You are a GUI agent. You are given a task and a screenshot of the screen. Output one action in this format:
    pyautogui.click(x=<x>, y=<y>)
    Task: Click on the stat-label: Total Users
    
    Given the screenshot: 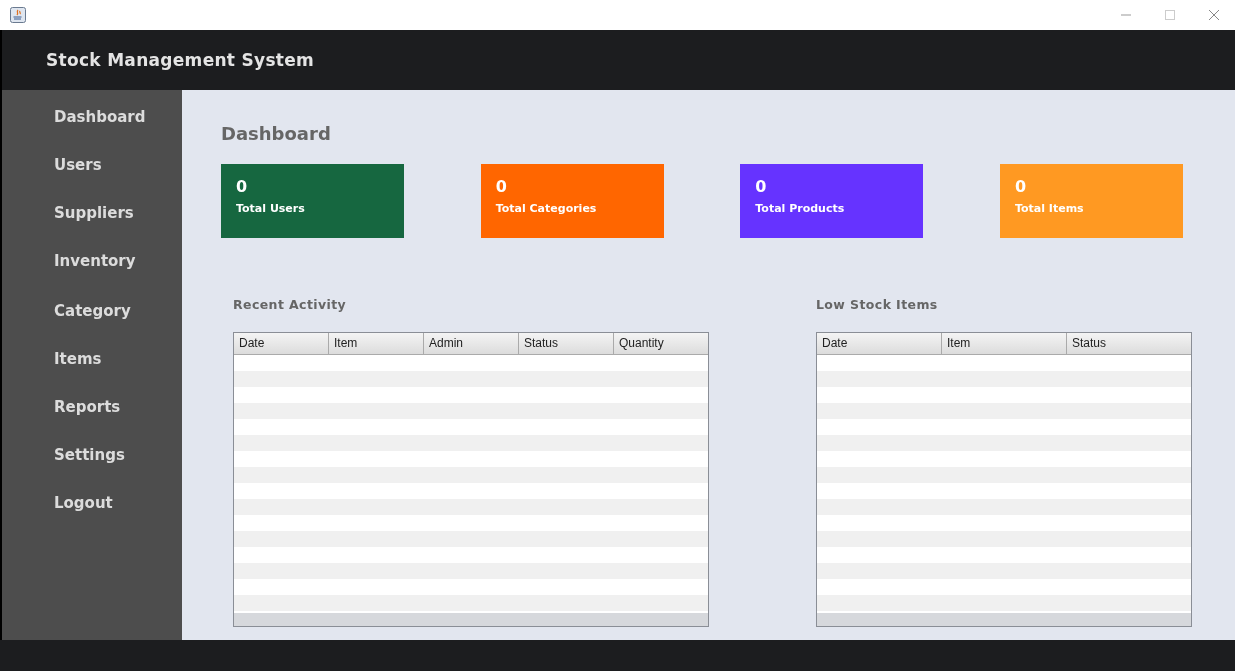 What is the action you would take?
    pyautogui.click(x=270, y=209)
    